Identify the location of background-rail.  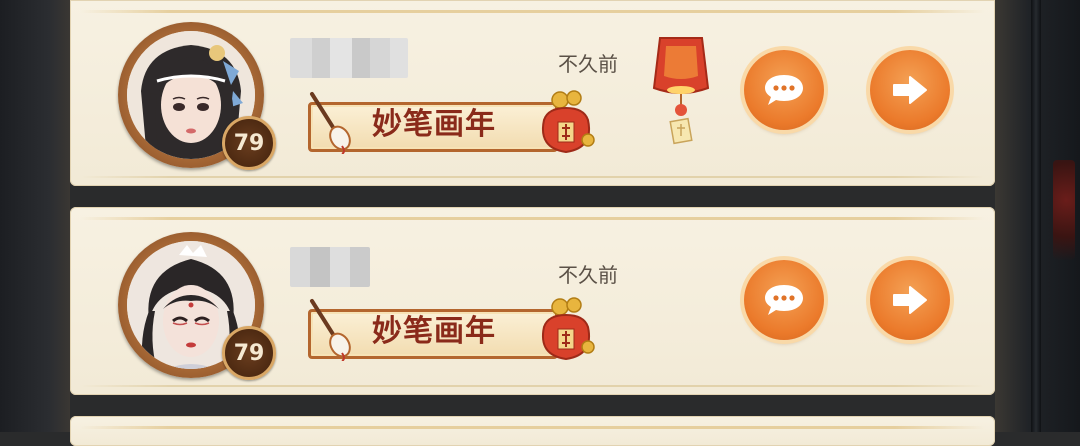
(1036, 216).